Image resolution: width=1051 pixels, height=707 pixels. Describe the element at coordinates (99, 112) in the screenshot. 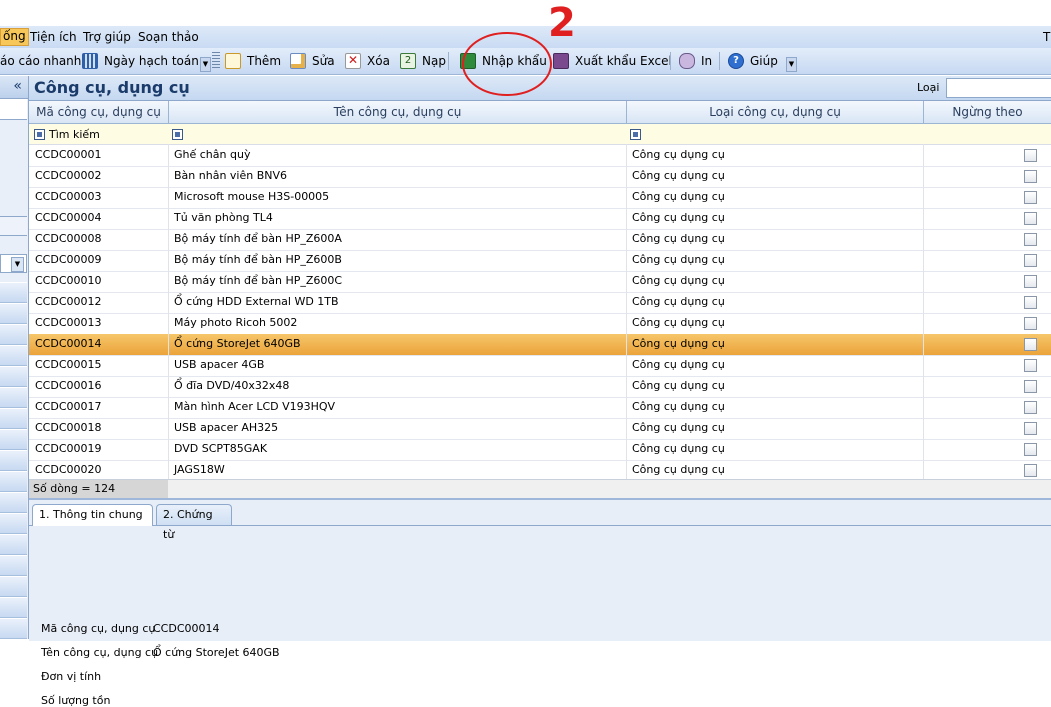

I see `column-header-code: Mã công cụ, dụng cụ` at that location.